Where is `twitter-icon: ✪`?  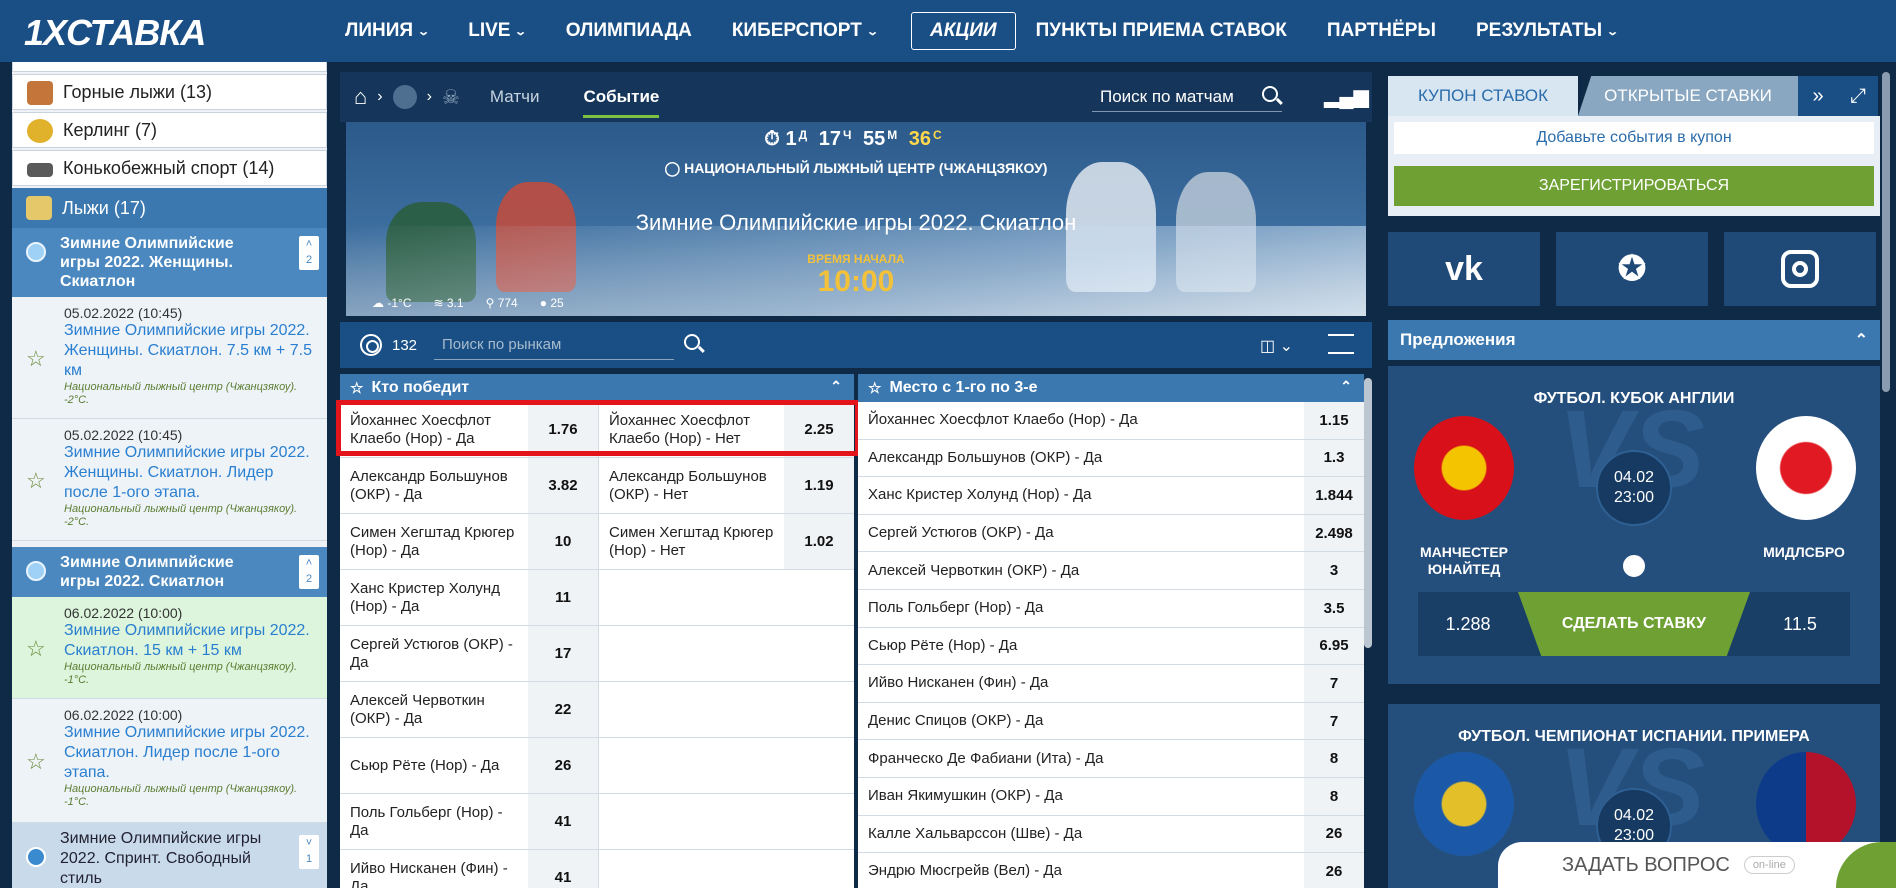
twitter-icon: ✪ is located at coordinates (1632, 269).